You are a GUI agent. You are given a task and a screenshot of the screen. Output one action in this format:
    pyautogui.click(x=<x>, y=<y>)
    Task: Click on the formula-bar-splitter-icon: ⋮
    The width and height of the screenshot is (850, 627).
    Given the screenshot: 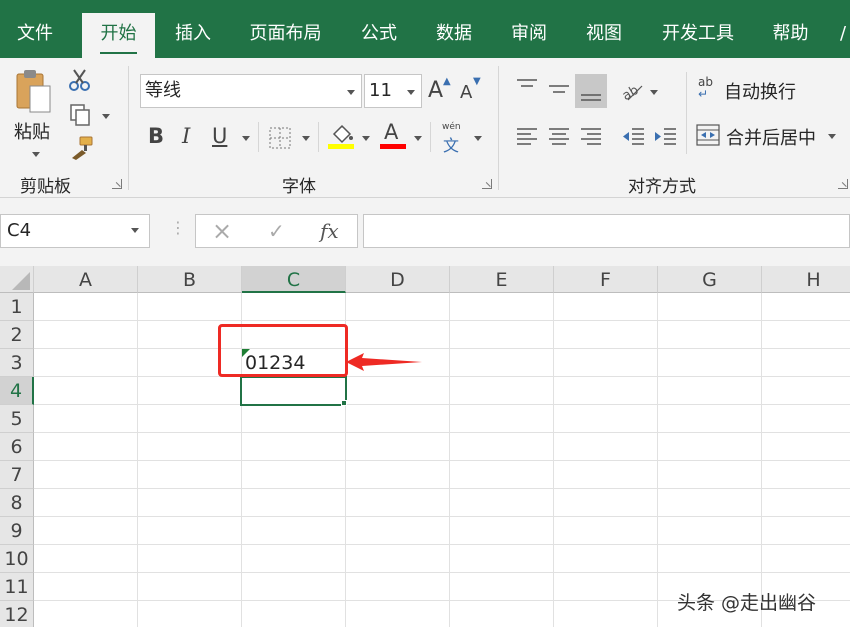 What is the action you would take?
    pyautogui.click(x=178, y=228)
    